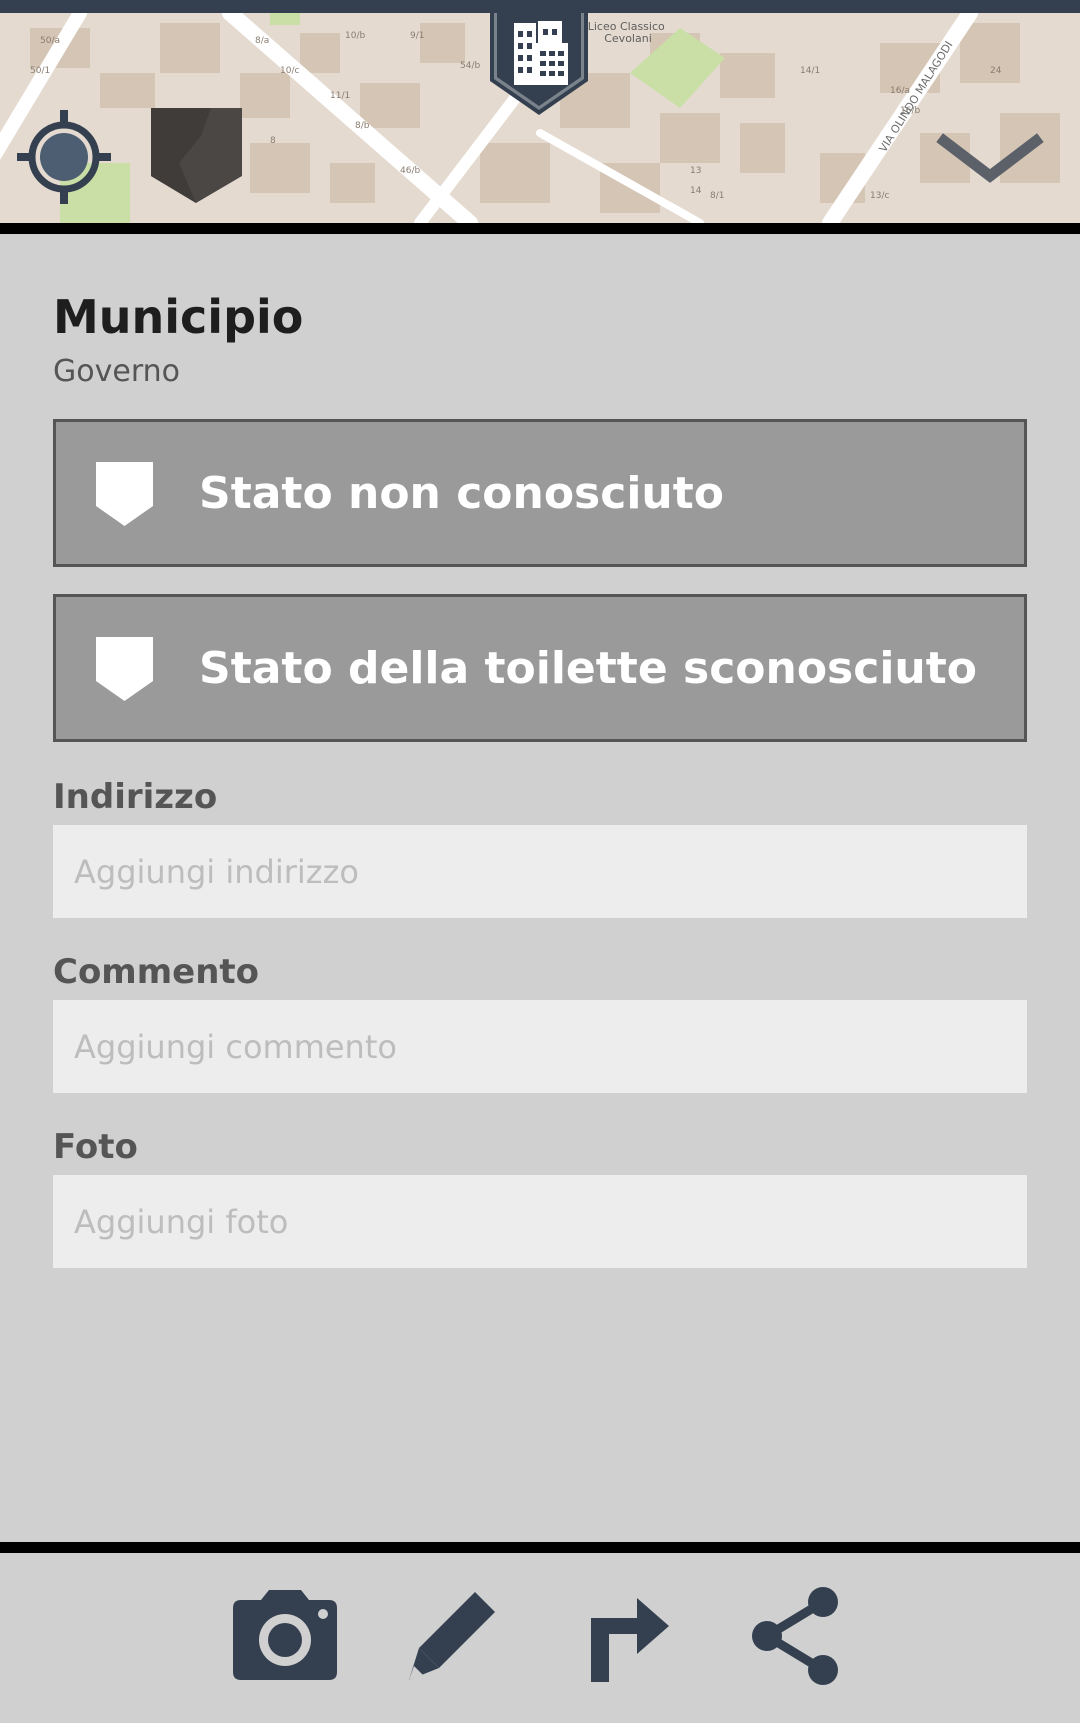 The width and height of the screenshot is (1080, 1723). I want to click on share-button, so click(795, 1636).